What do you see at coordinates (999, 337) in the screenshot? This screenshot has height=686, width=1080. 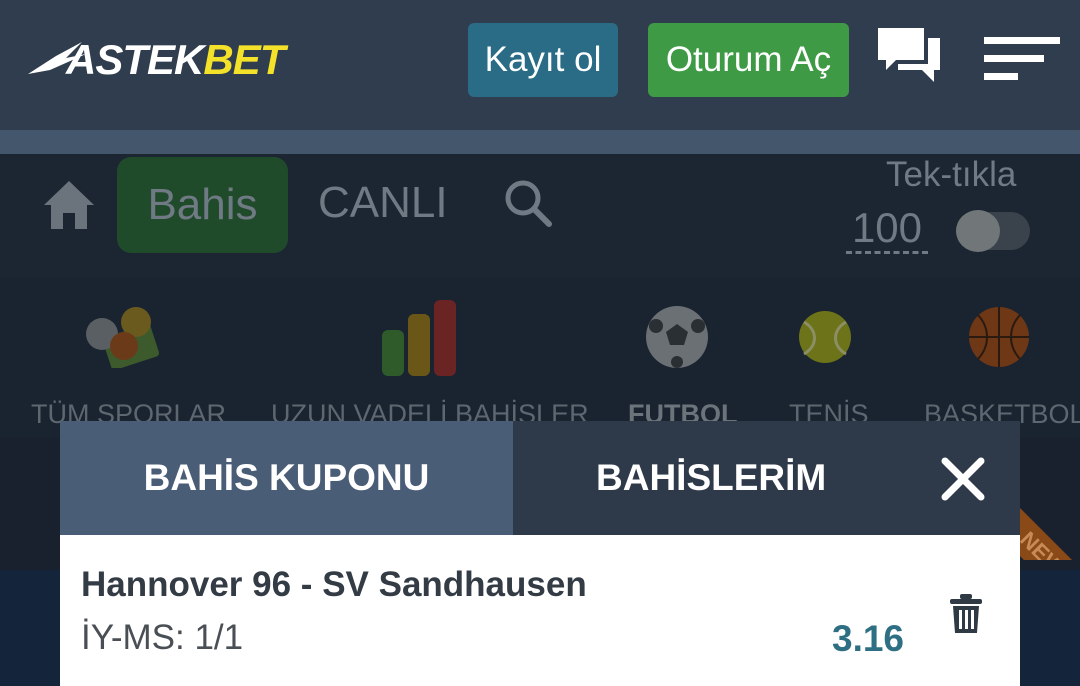 I see `basketball-icon` at bounding box center [999, 337].